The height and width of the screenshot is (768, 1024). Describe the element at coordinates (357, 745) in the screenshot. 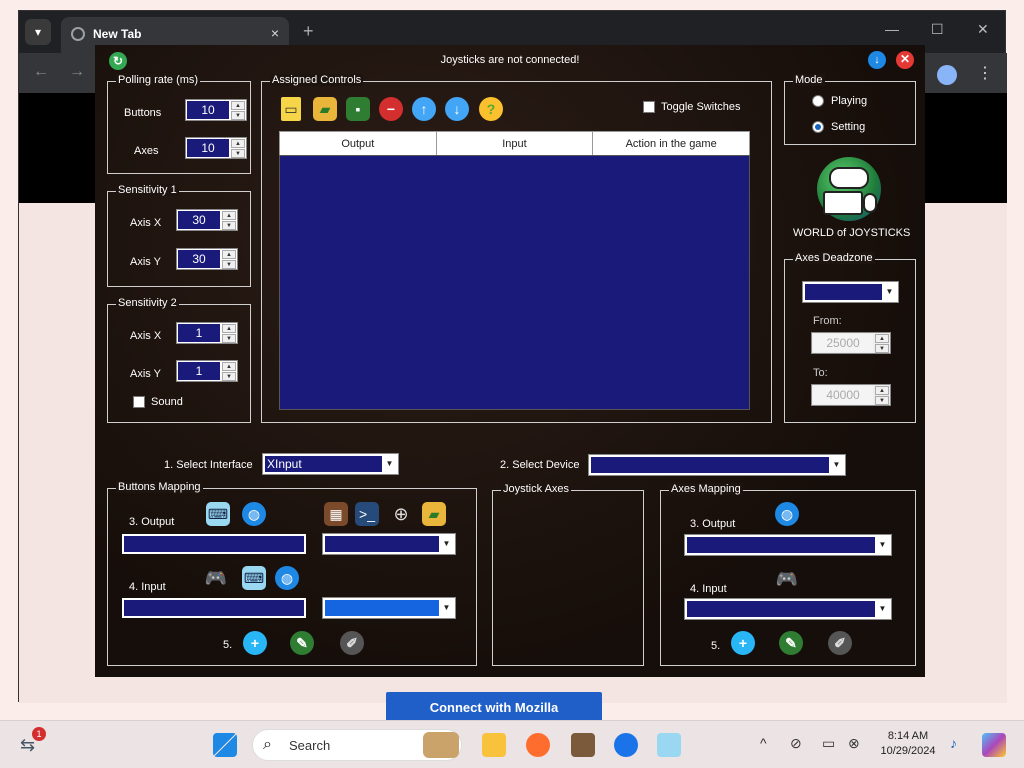

I see `search-bar: ⌕ Search` at that location.